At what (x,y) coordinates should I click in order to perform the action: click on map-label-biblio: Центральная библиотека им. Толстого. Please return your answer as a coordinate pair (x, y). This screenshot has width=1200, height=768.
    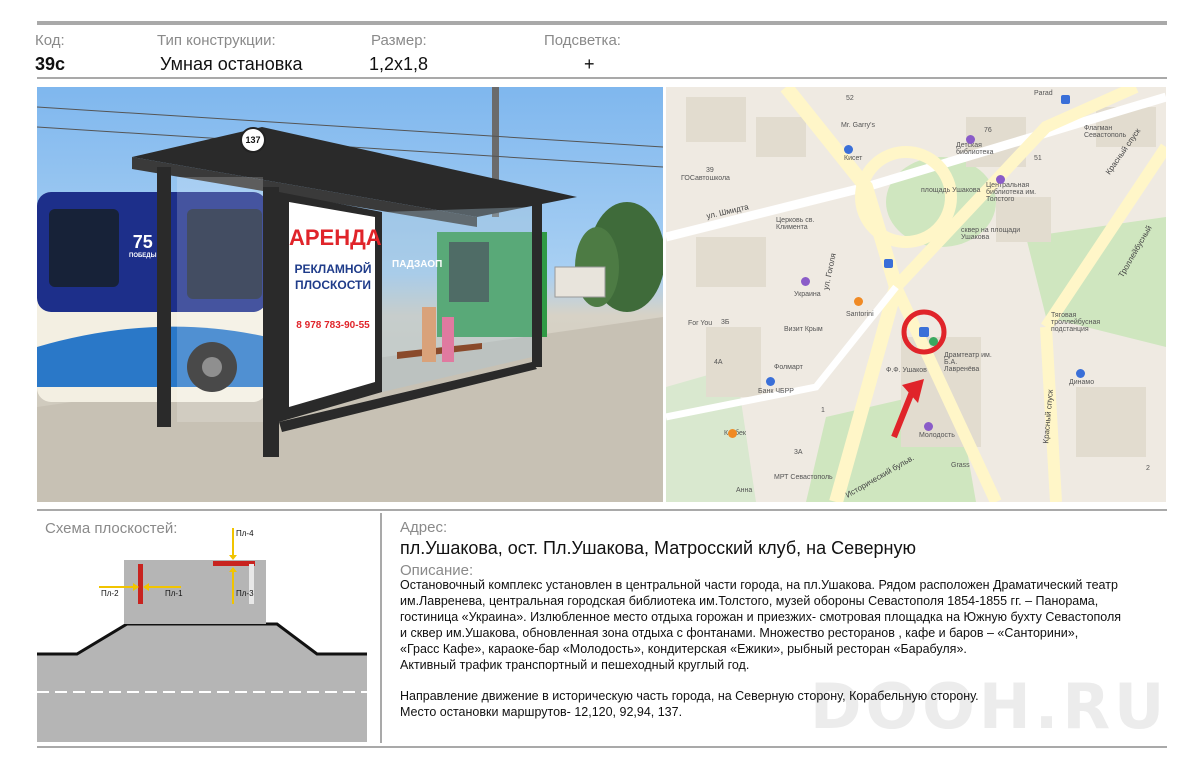
    Looking at the image, I should click on (1011, 192).